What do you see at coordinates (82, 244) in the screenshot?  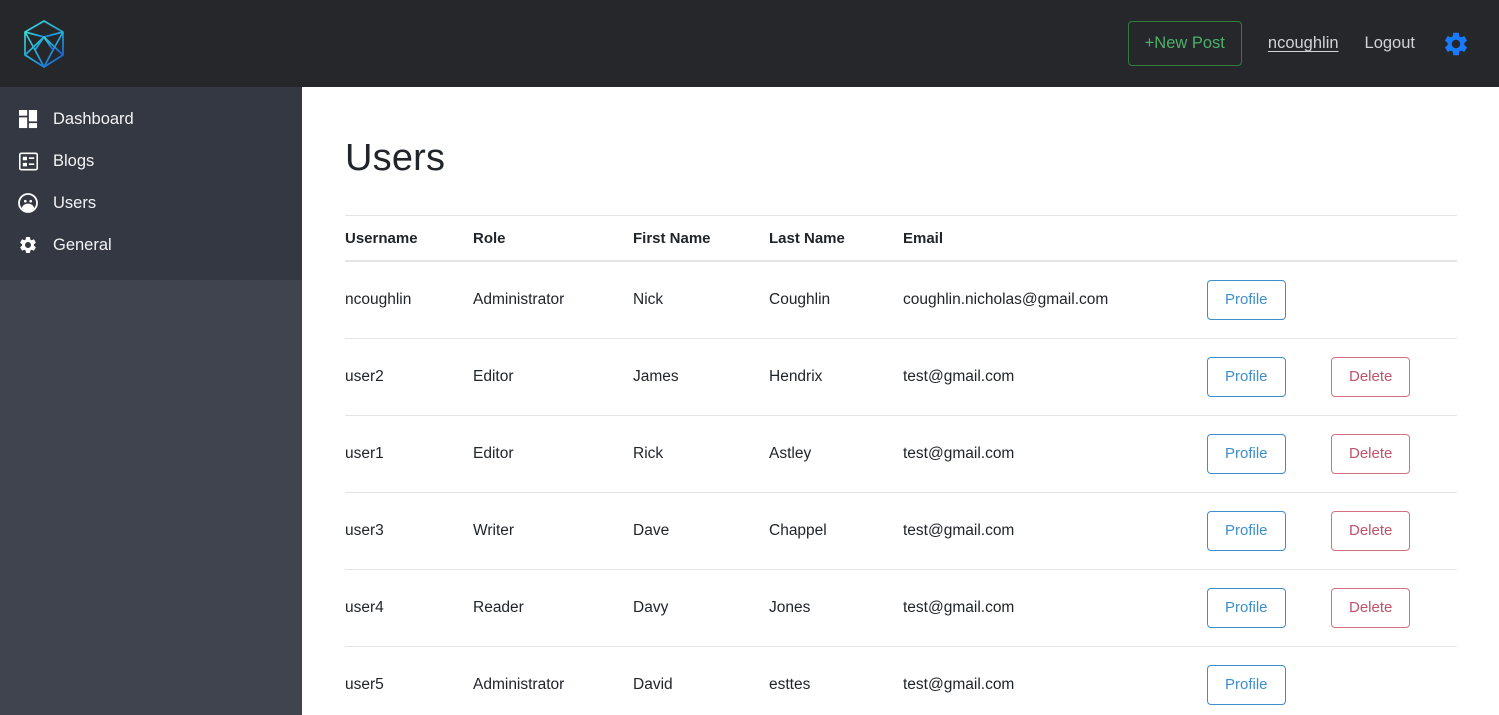 I see `sidebar-item-label: General` at bounding box center [82, 244].